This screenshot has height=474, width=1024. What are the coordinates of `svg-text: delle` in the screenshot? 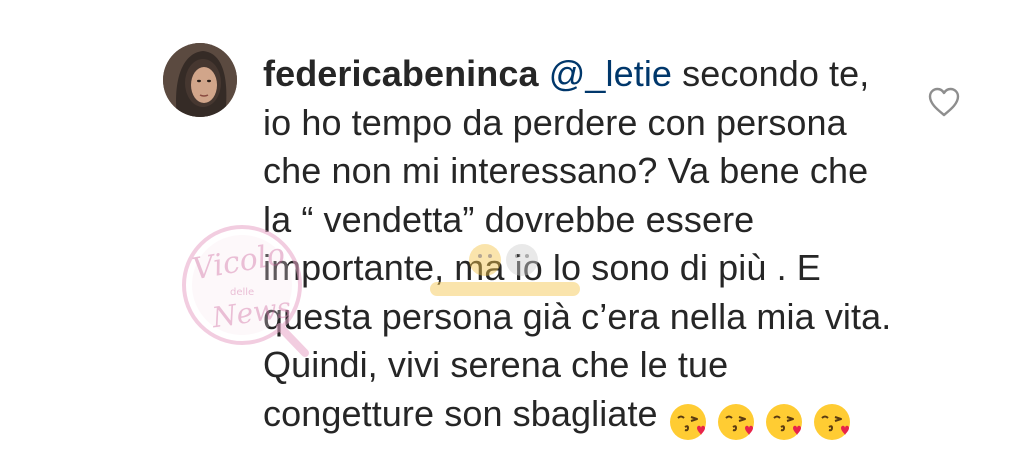 It's located at (242, 292).